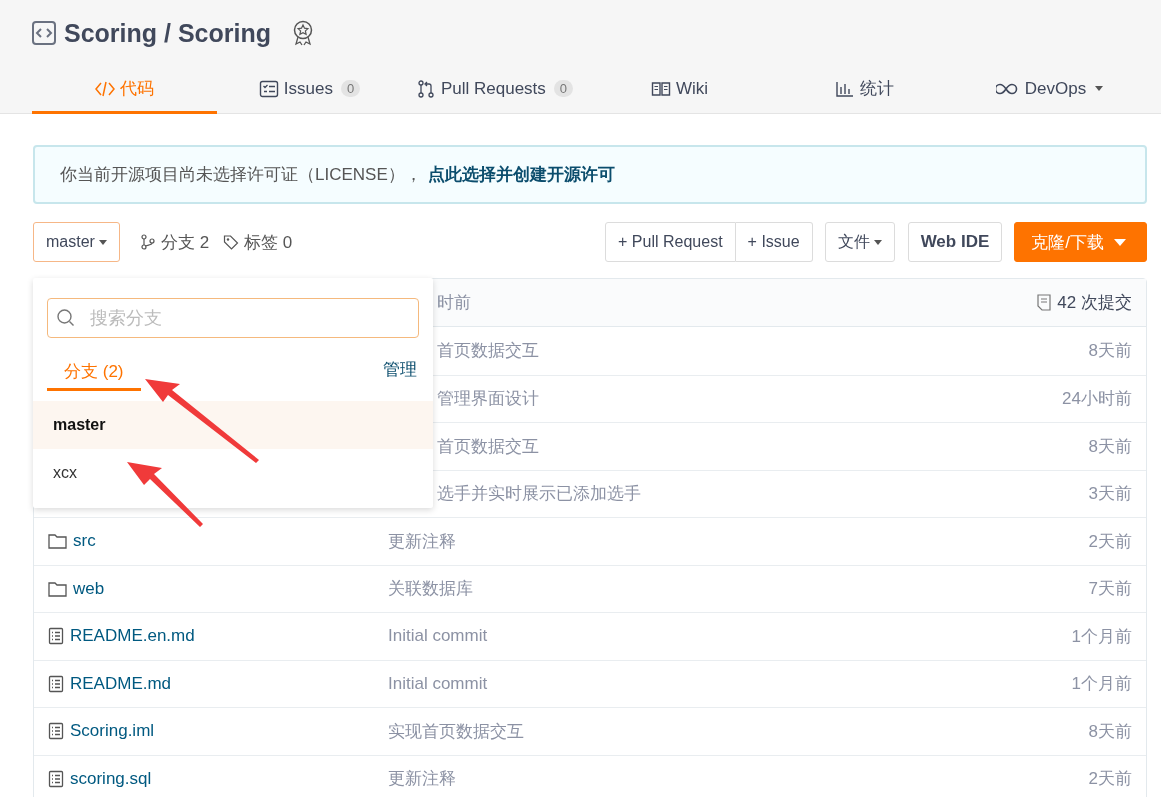 The image size is (1161, 797). What do you see at coordinates (174, 242) in the screenshot?
I see `branches-link: 分支 2` at bounding box center [174, 242].